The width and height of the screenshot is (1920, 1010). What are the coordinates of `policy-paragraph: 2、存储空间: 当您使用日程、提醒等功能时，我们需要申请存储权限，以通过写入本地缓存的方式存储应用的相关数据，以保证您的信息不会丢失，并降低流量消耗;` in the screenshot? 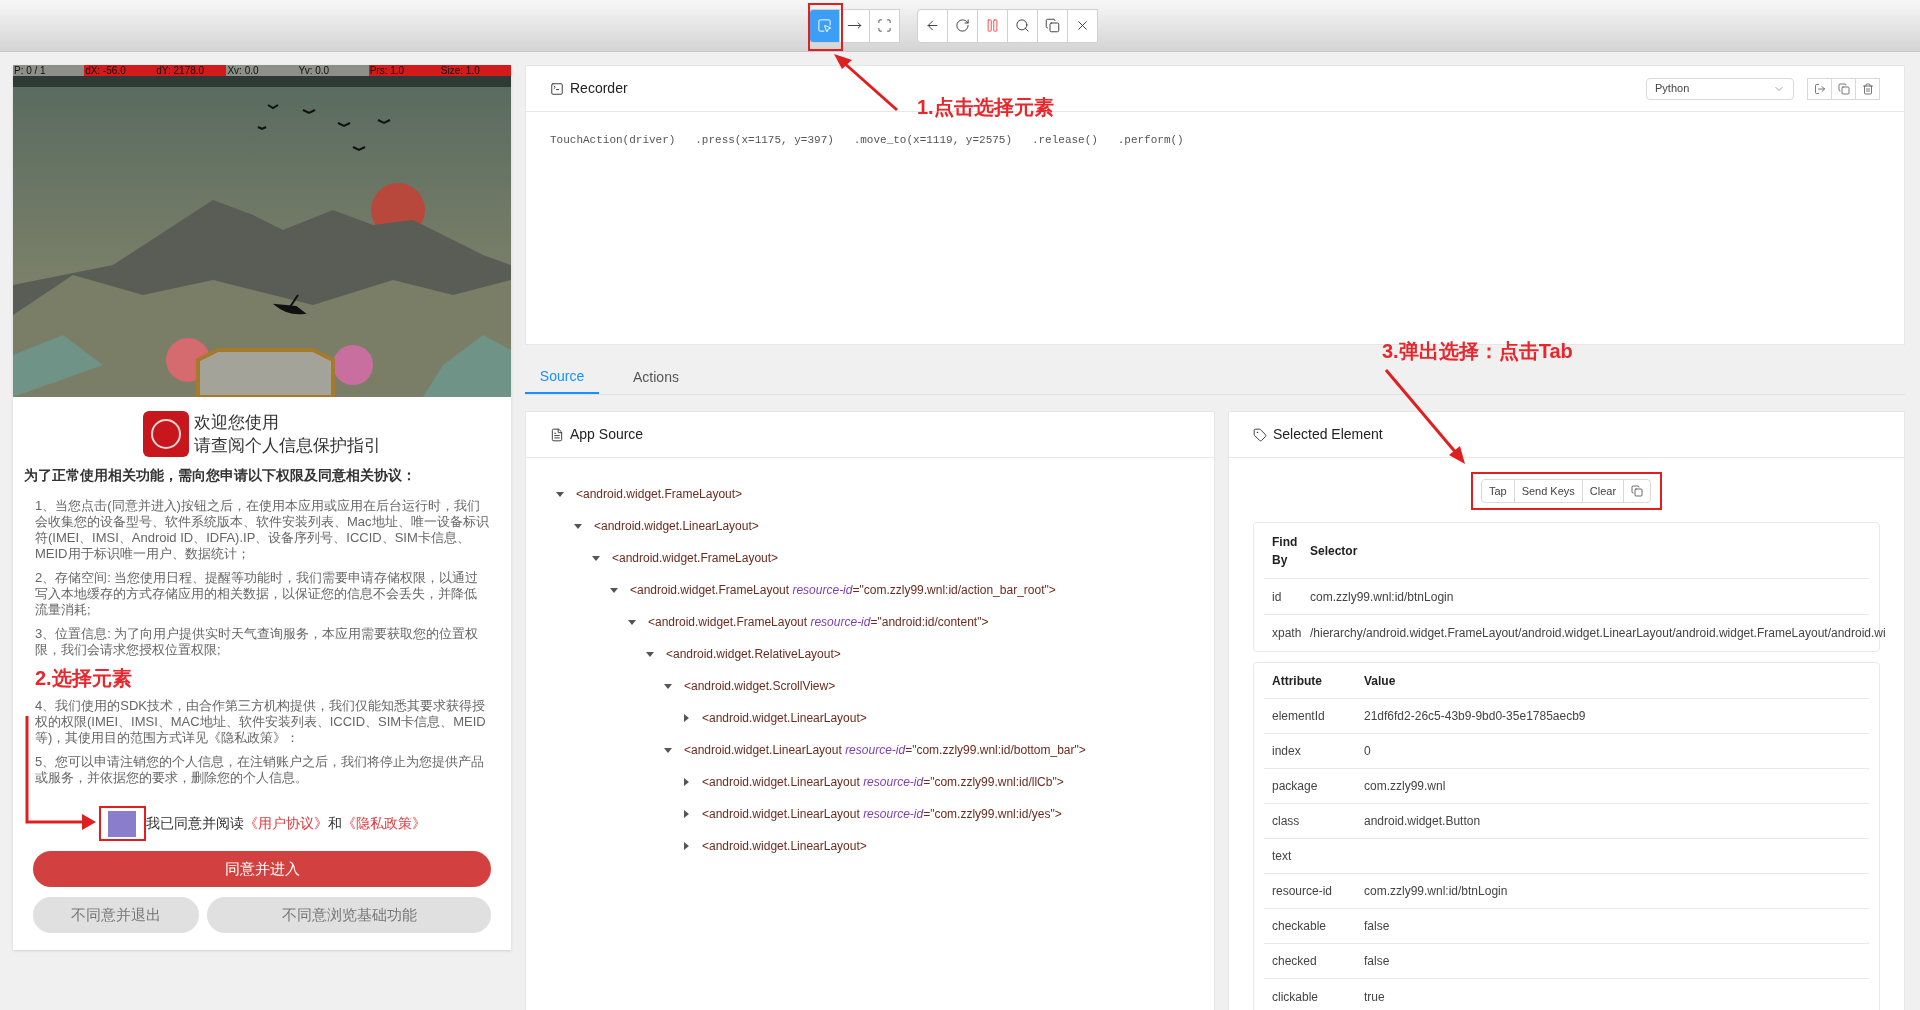 It's located at (257, 594).